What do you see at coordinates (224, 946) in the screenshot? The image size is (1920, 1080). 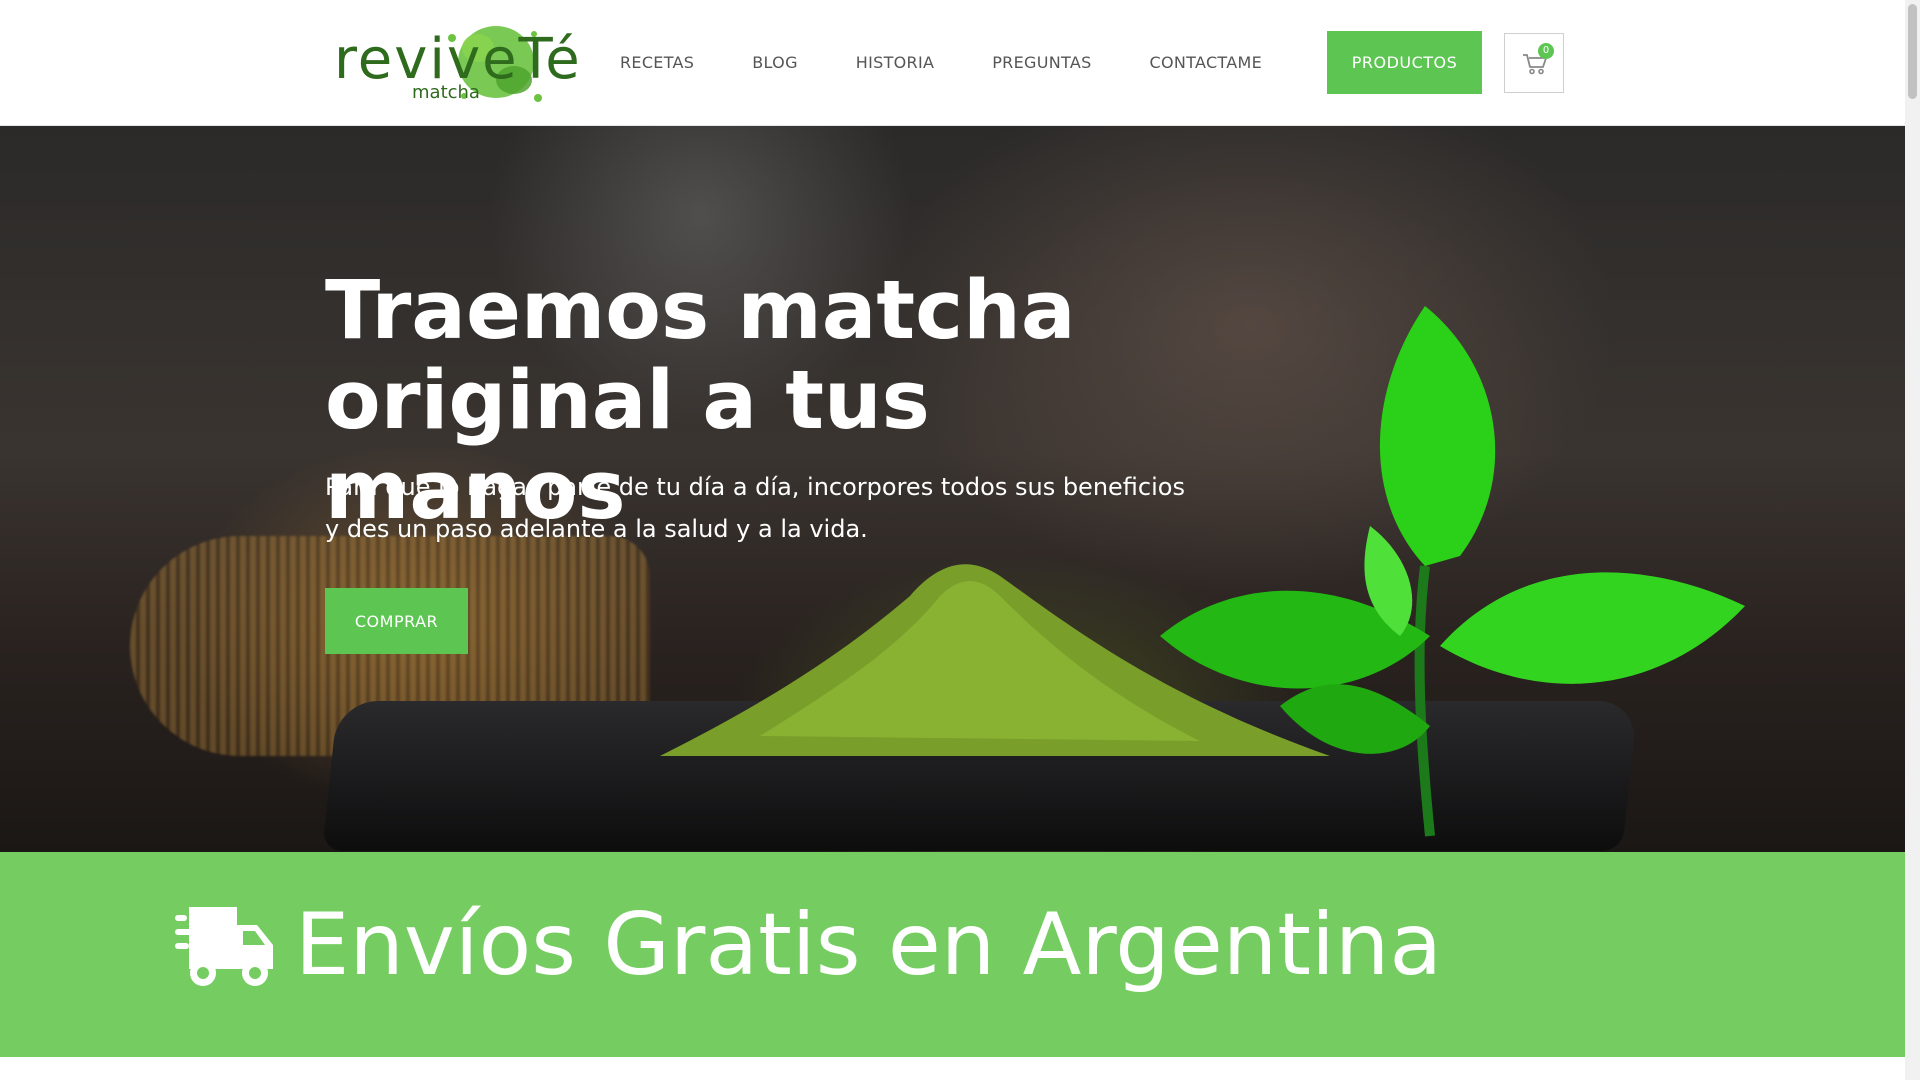 I see `truck-icon` at bounding box center [224, 946].